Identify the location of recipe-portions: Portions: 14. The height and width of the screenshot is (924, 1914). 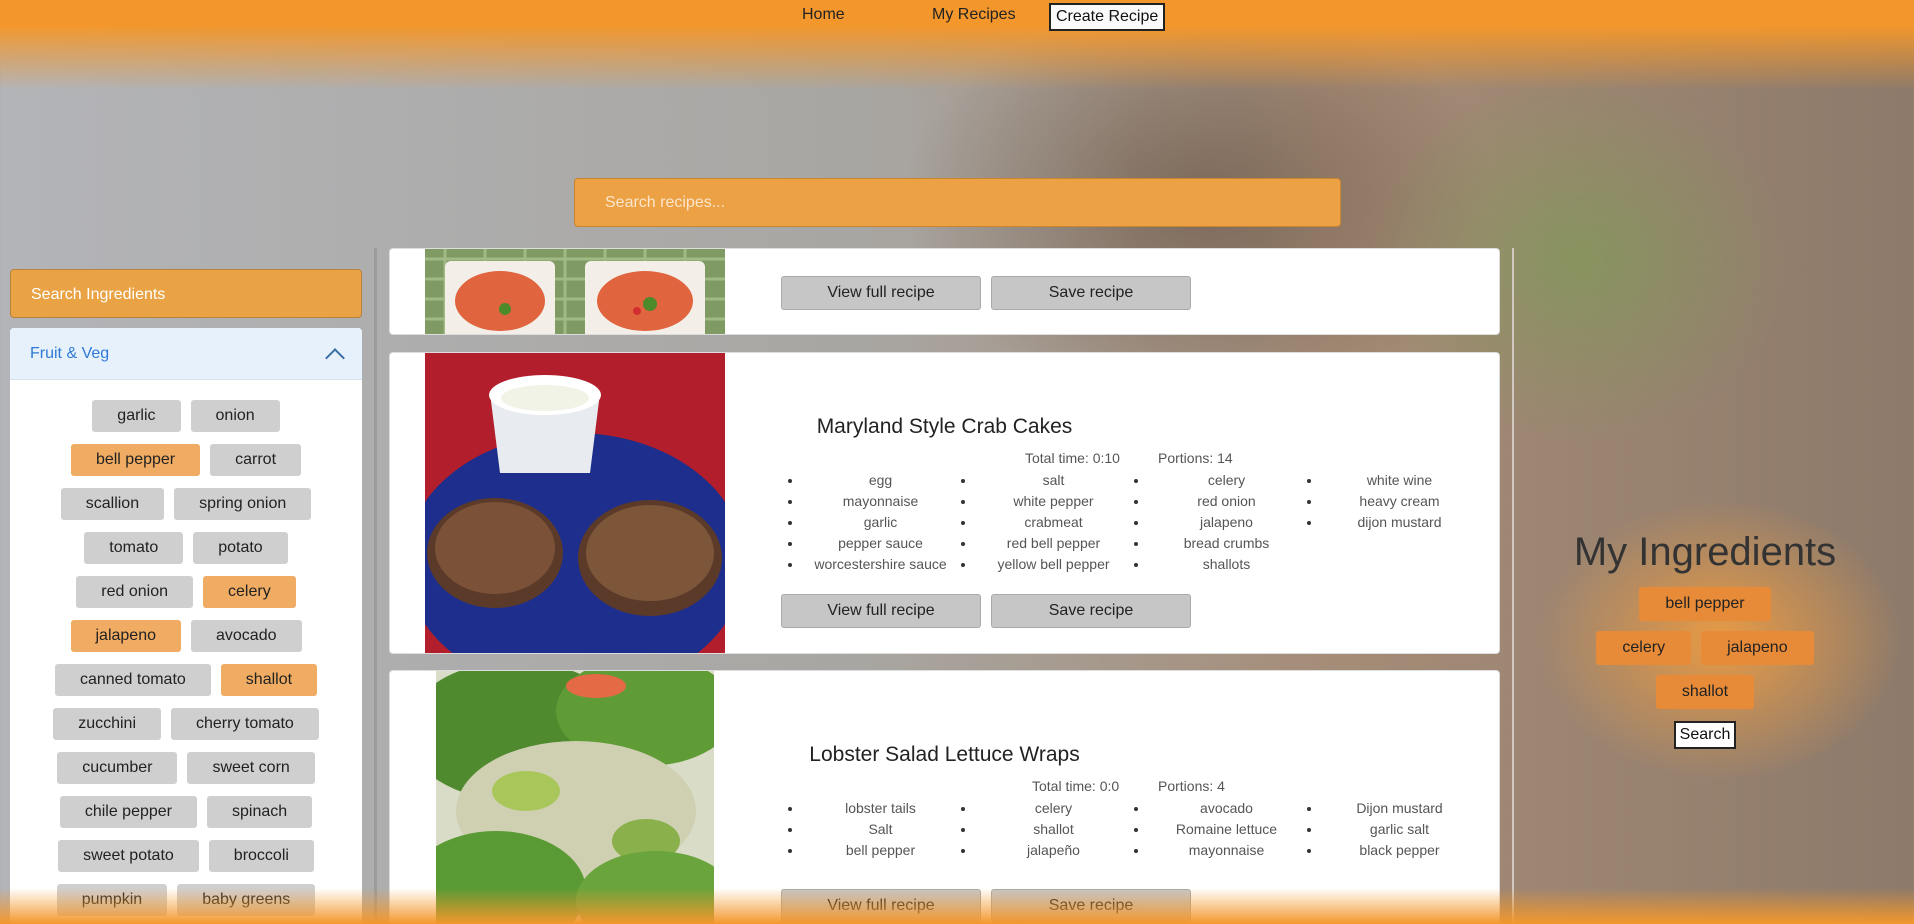
(1195, 458).